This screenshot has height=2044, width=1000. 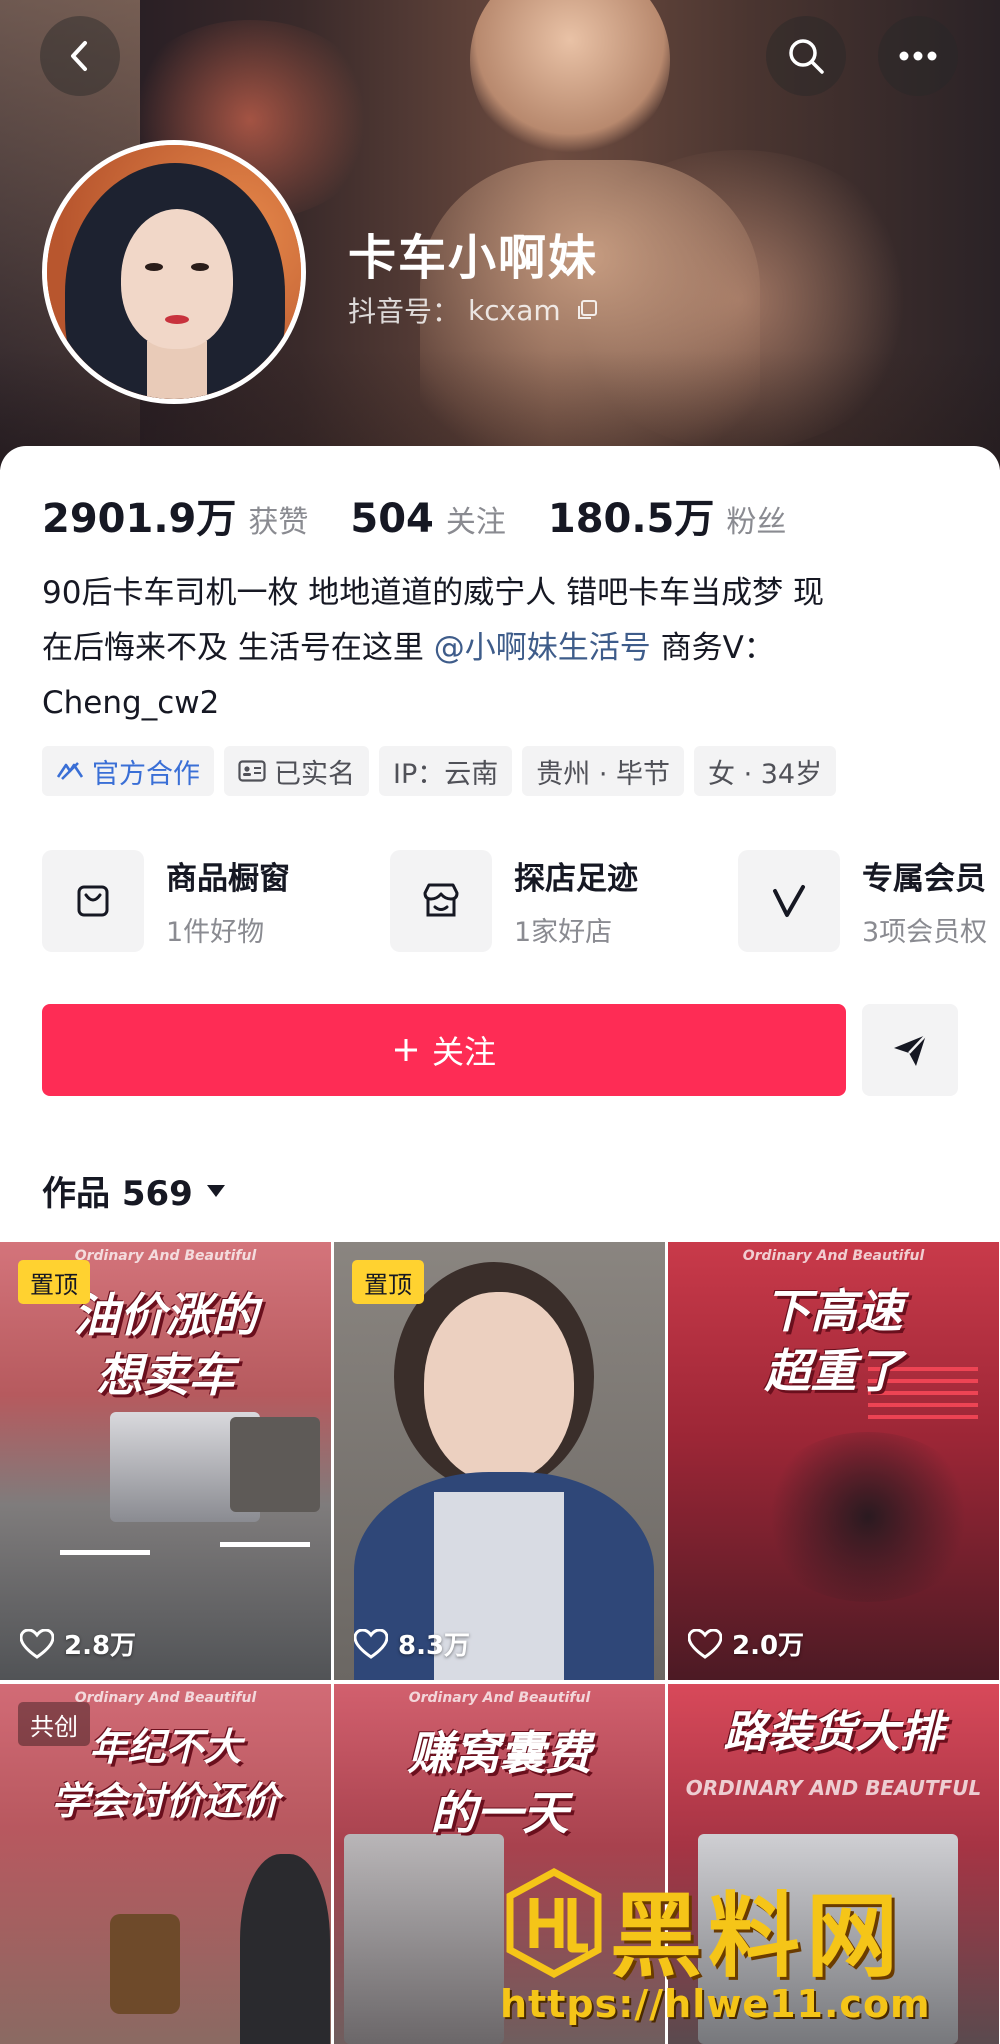 What do you see at coordinates (563, 932) in the screenshot?
I see `service-subtitle: 1家好店` at bounding box center [563, 932].